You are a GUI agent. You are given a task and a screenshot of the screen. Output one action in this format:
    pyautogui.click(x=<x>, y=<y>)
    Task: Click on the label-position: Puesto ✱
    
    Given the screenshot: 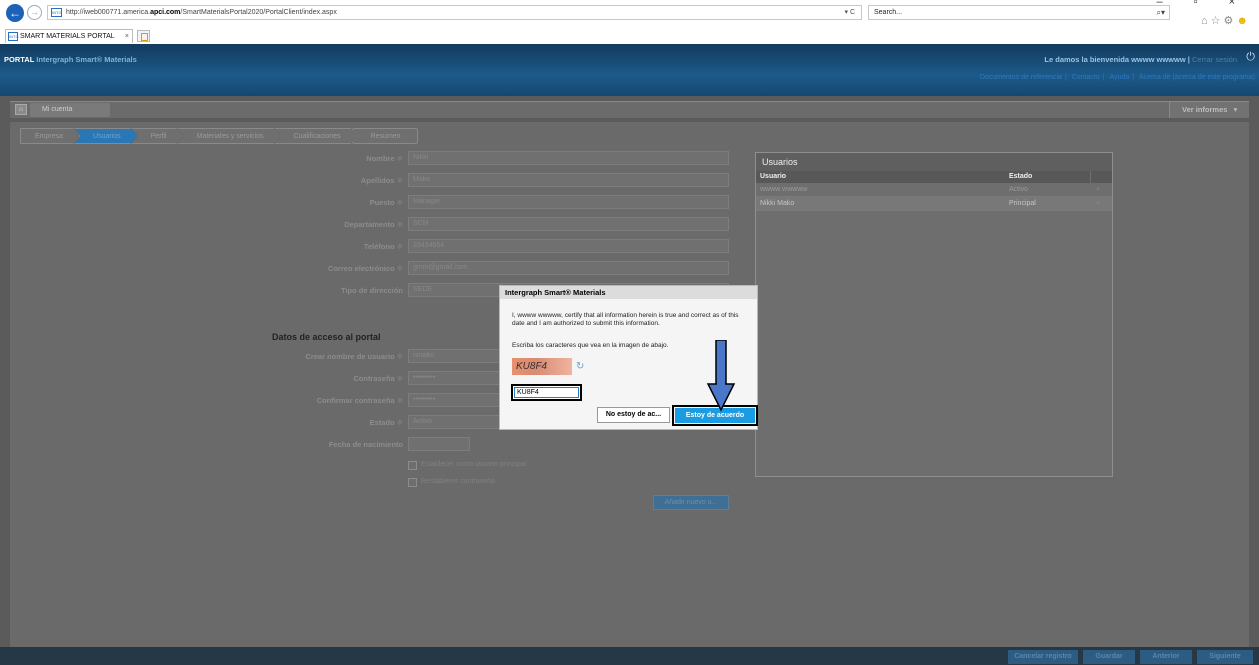 What is the action you would take?
    pyautogui.click(x=386, y=202)
    